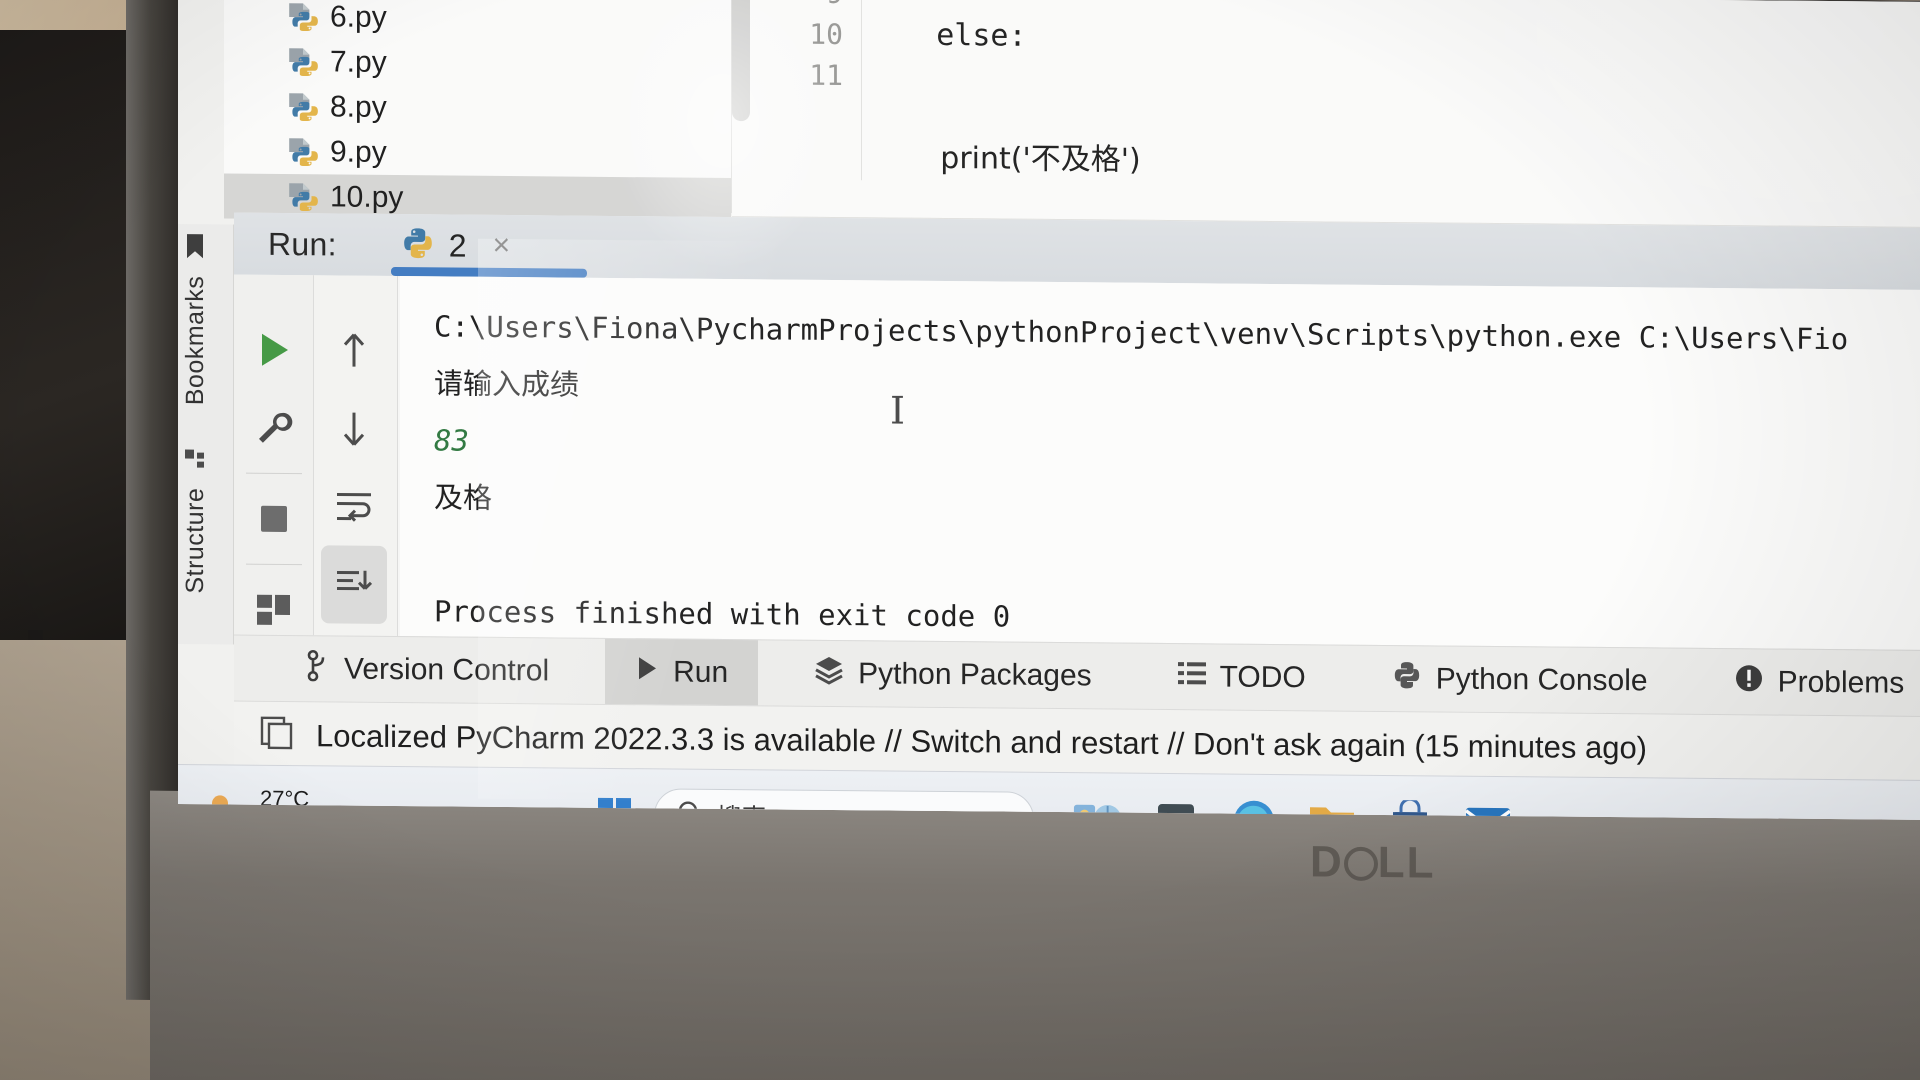  What do you see at coordinates (195, 540) in the screenshot?
I see `sidebar-item-label: Structure` at bounding box center [195, 540].